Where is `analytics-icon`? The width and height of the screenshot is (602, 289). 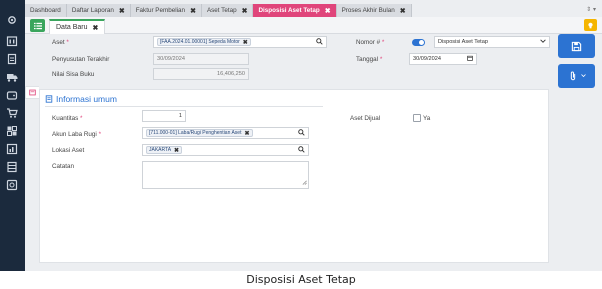 analytics-icon is located at coordinates (12, 185).